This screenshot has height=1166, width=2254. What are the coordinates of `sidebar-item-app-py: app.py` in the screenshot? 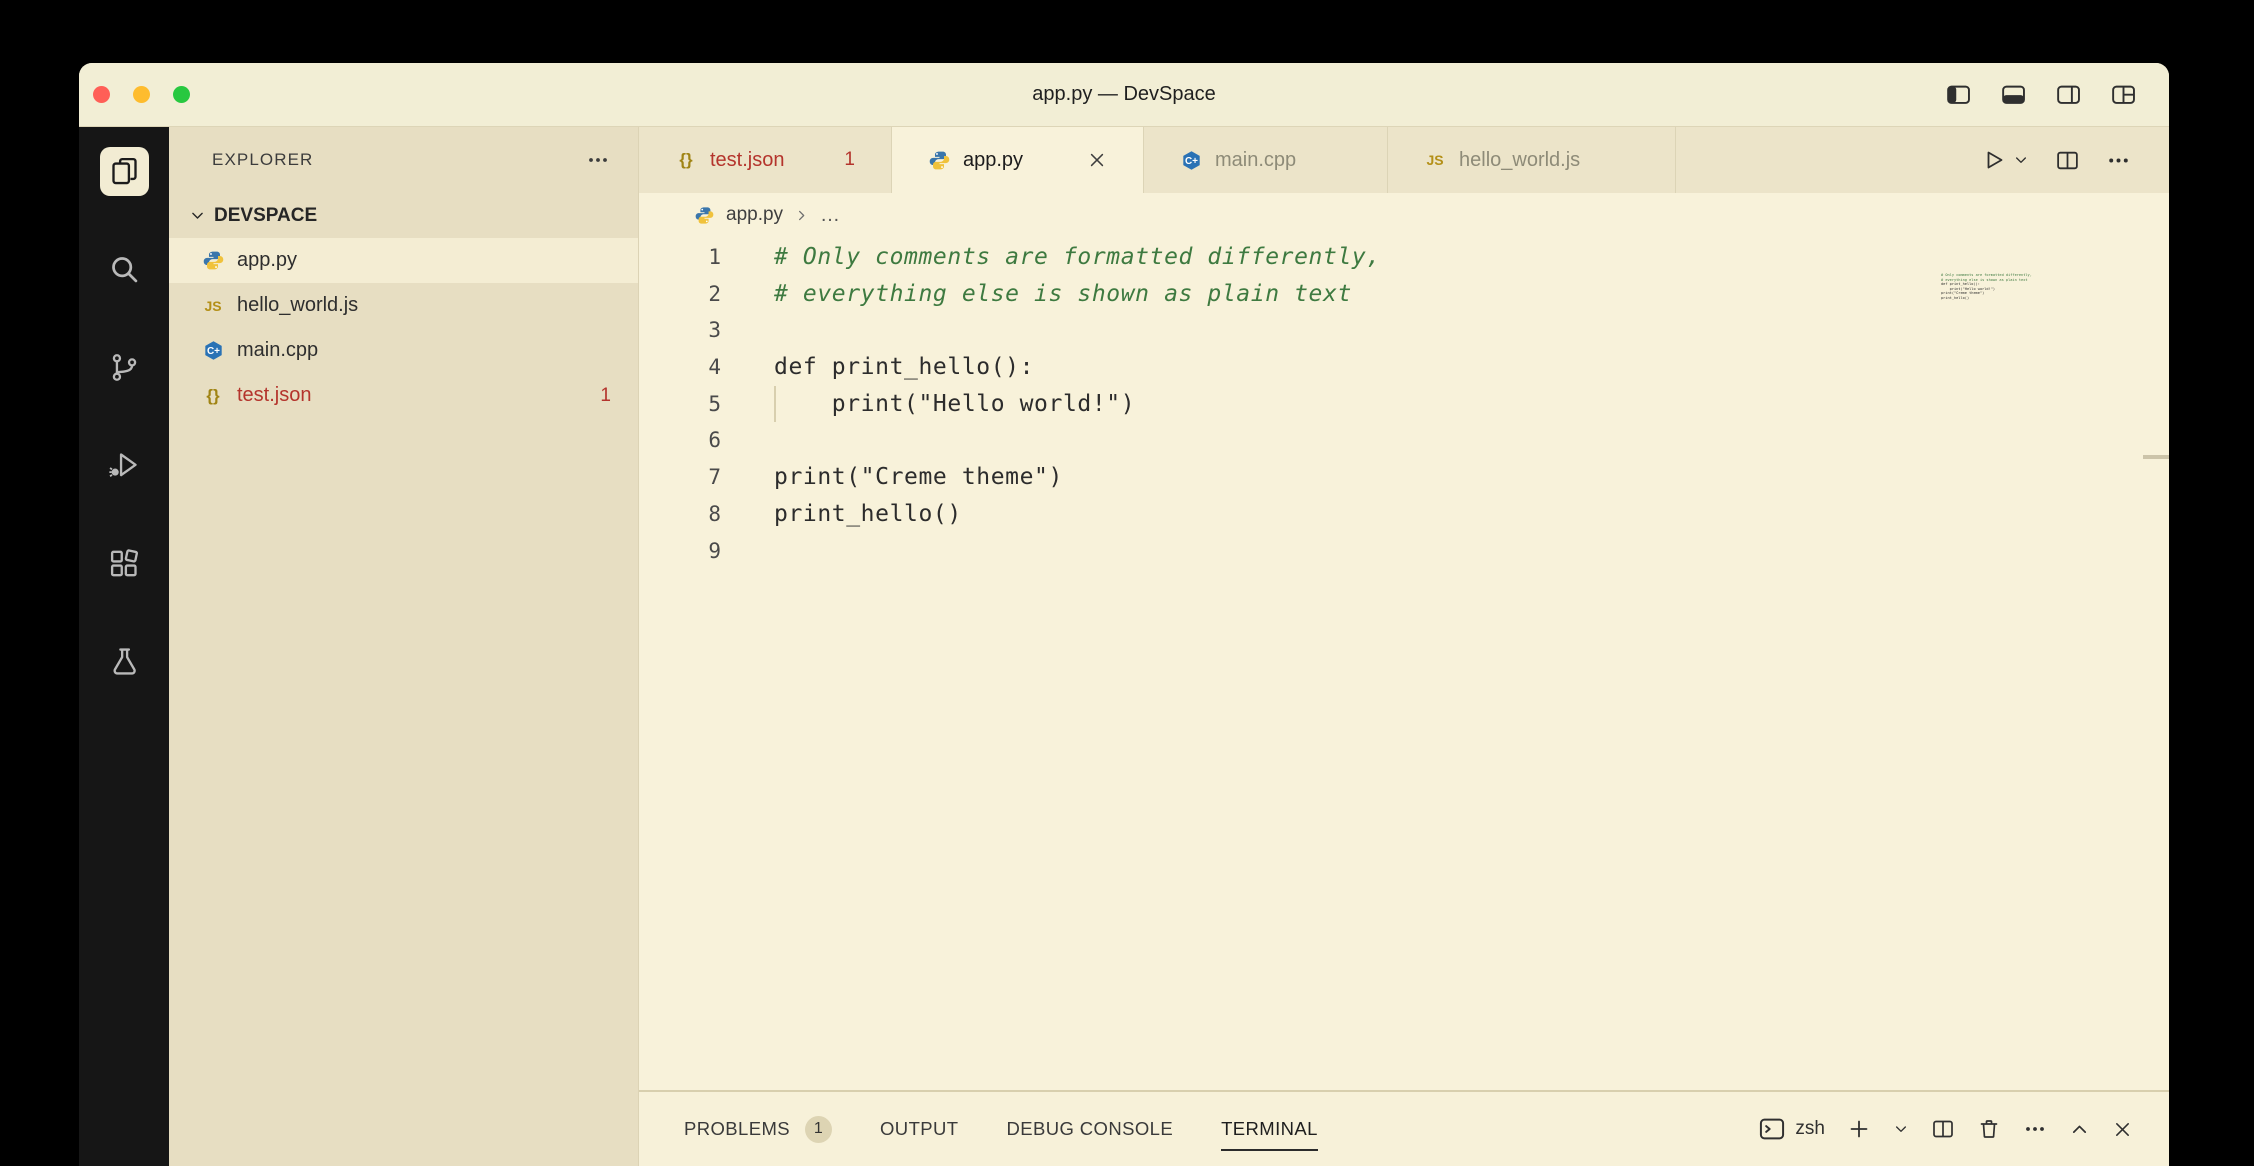 It's located at (403, 260).